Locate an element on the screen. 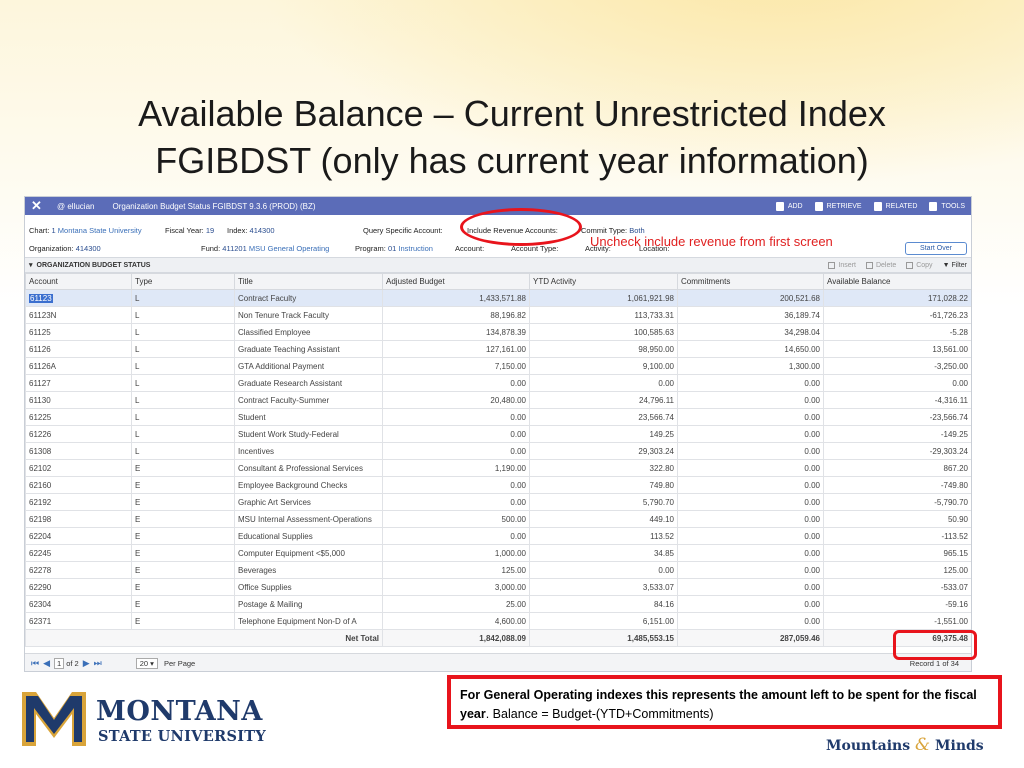  fund-desc-link: MSU General Operating is located at coordinates (289, 248).